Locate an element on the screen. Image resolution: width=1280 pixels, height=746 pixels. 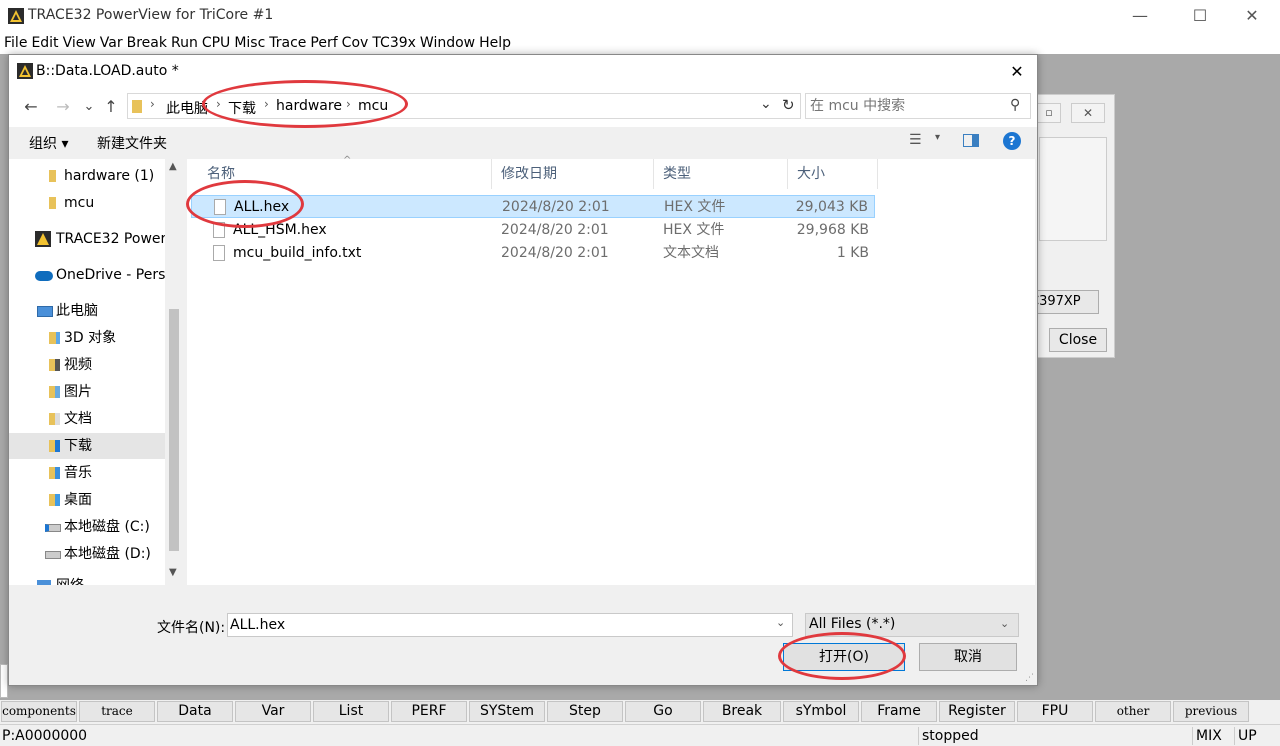
text-file-icon is located at coordinates (219, 253).